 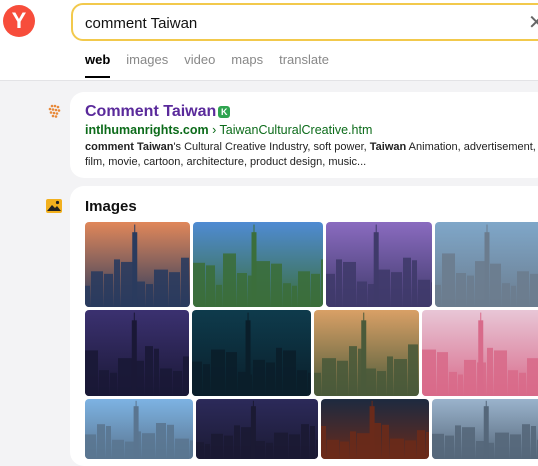 I want to click on search-tabs: web images video maps translate, so click(x=215, y=65).